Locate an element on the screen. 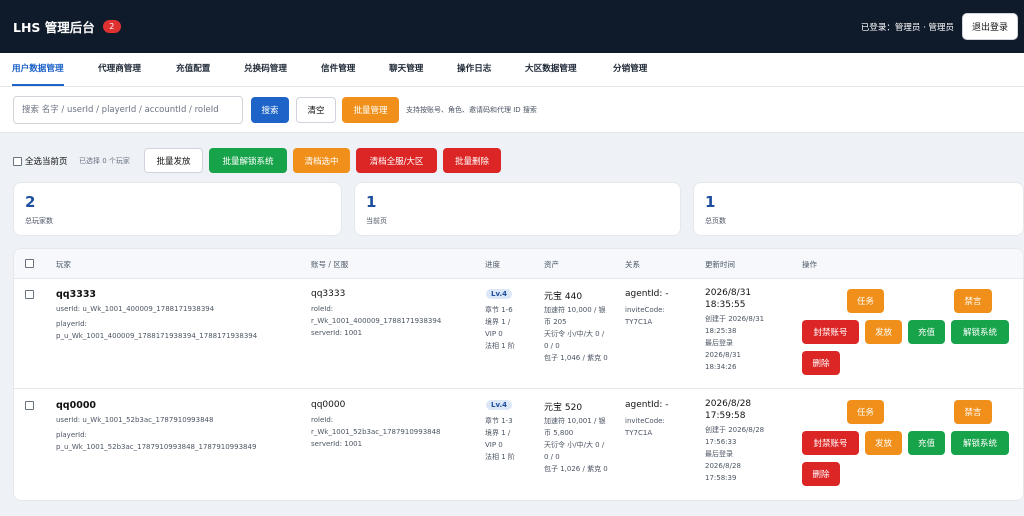  roleid-value: r_Wk_1001_52b3ac_1787910993848 is located at coordinates (376, 432).